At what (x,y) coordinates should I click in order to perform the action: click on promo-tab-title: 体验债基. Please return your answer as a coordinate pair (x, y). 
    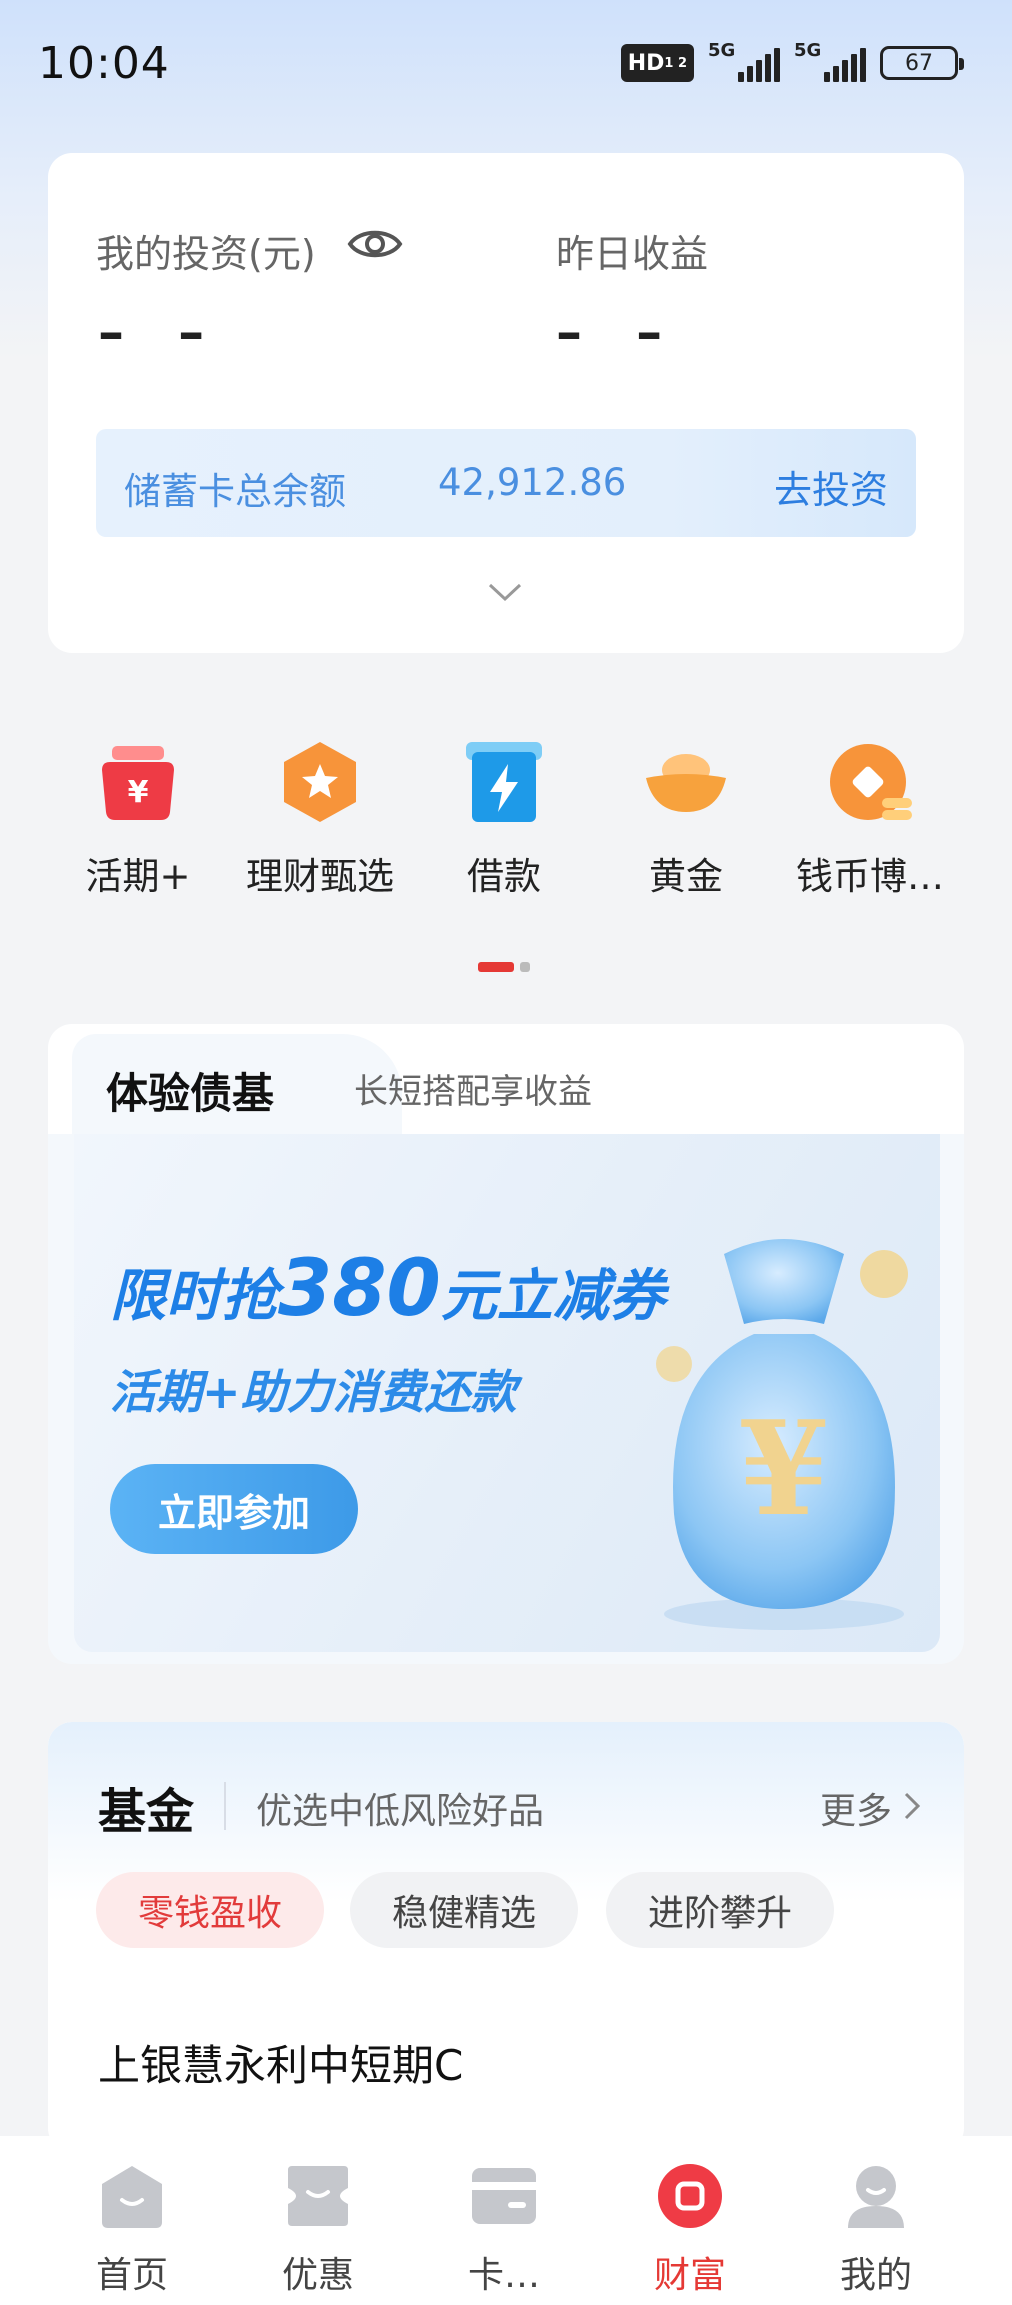
    Looking at the image, I should click on (190, 1090).